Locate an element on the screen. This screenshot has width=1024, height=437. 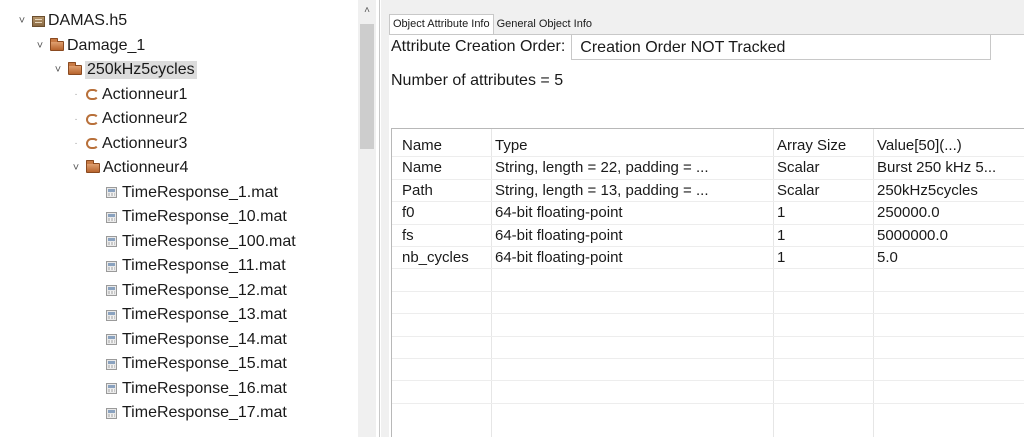
tree-item: · Actionneur3 is located at coordinates (128, 144).